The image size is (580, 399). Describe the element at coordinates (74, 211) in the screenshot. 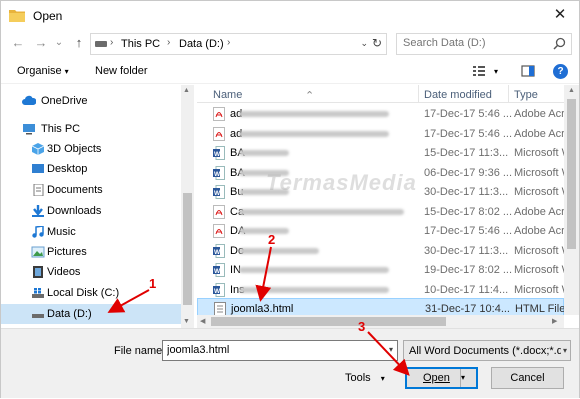

I see `sidebar-item-label: Downloads` at that location.